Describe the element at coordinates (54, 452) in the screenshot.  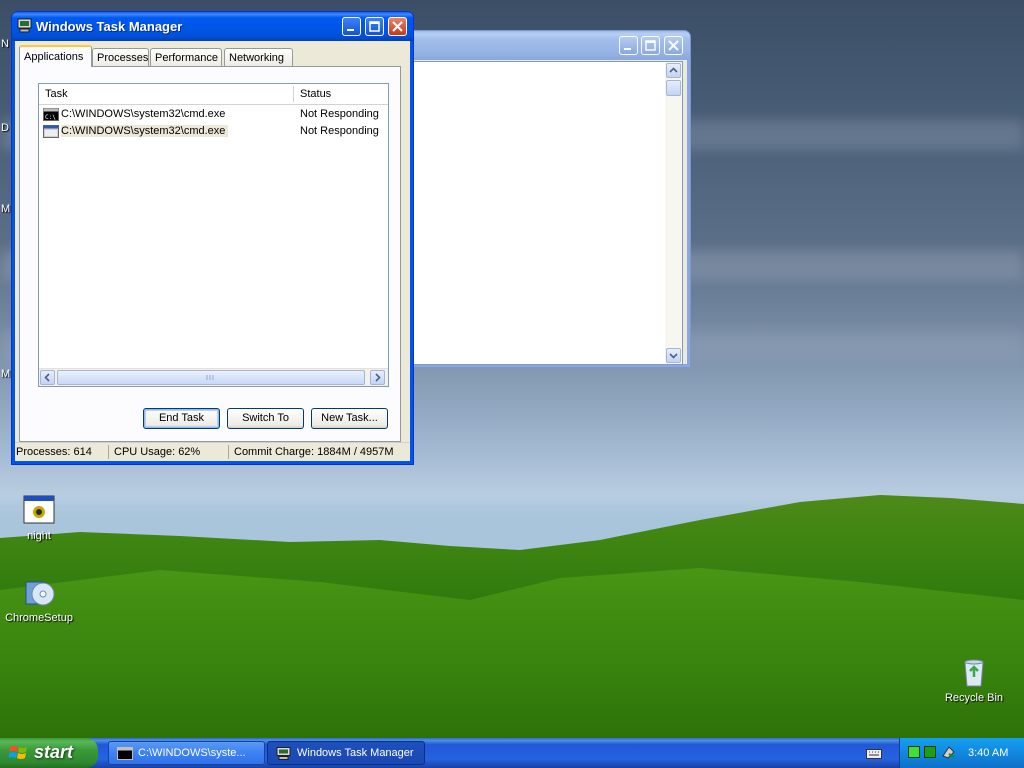
I see `process-count: Processes: 614` at that location.